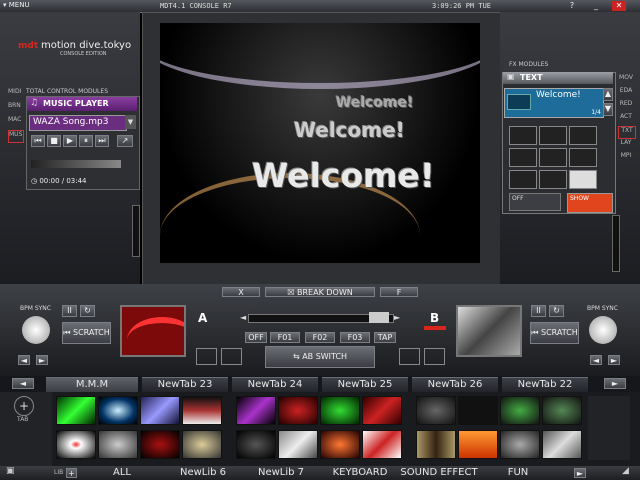 The width and height of the screenshot is (640, 480). I want to click on right-fader, so click(616, 243).